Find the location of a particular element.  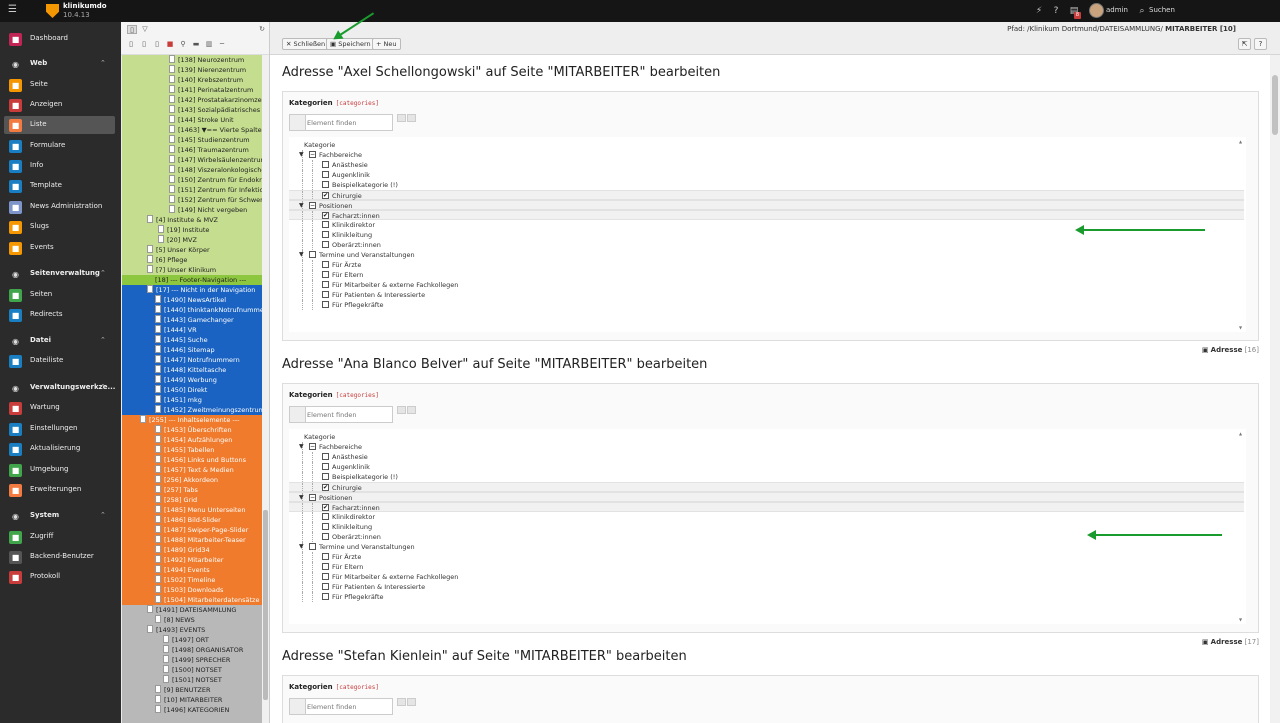

sidebar-item-events: ■ Events is located at coordinates (60, 248).